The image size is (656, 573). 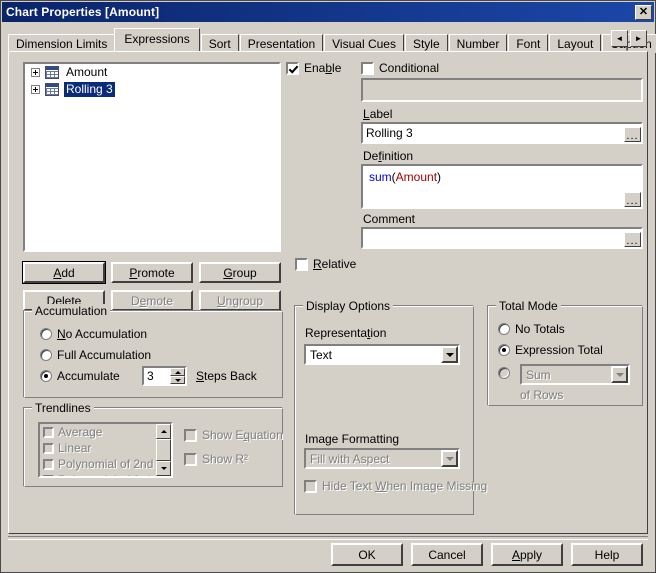 What do you see at coordinates (348, 306) in the screenshot?
I see `display-options-title: Display Options` at bounding box center [348, 306].